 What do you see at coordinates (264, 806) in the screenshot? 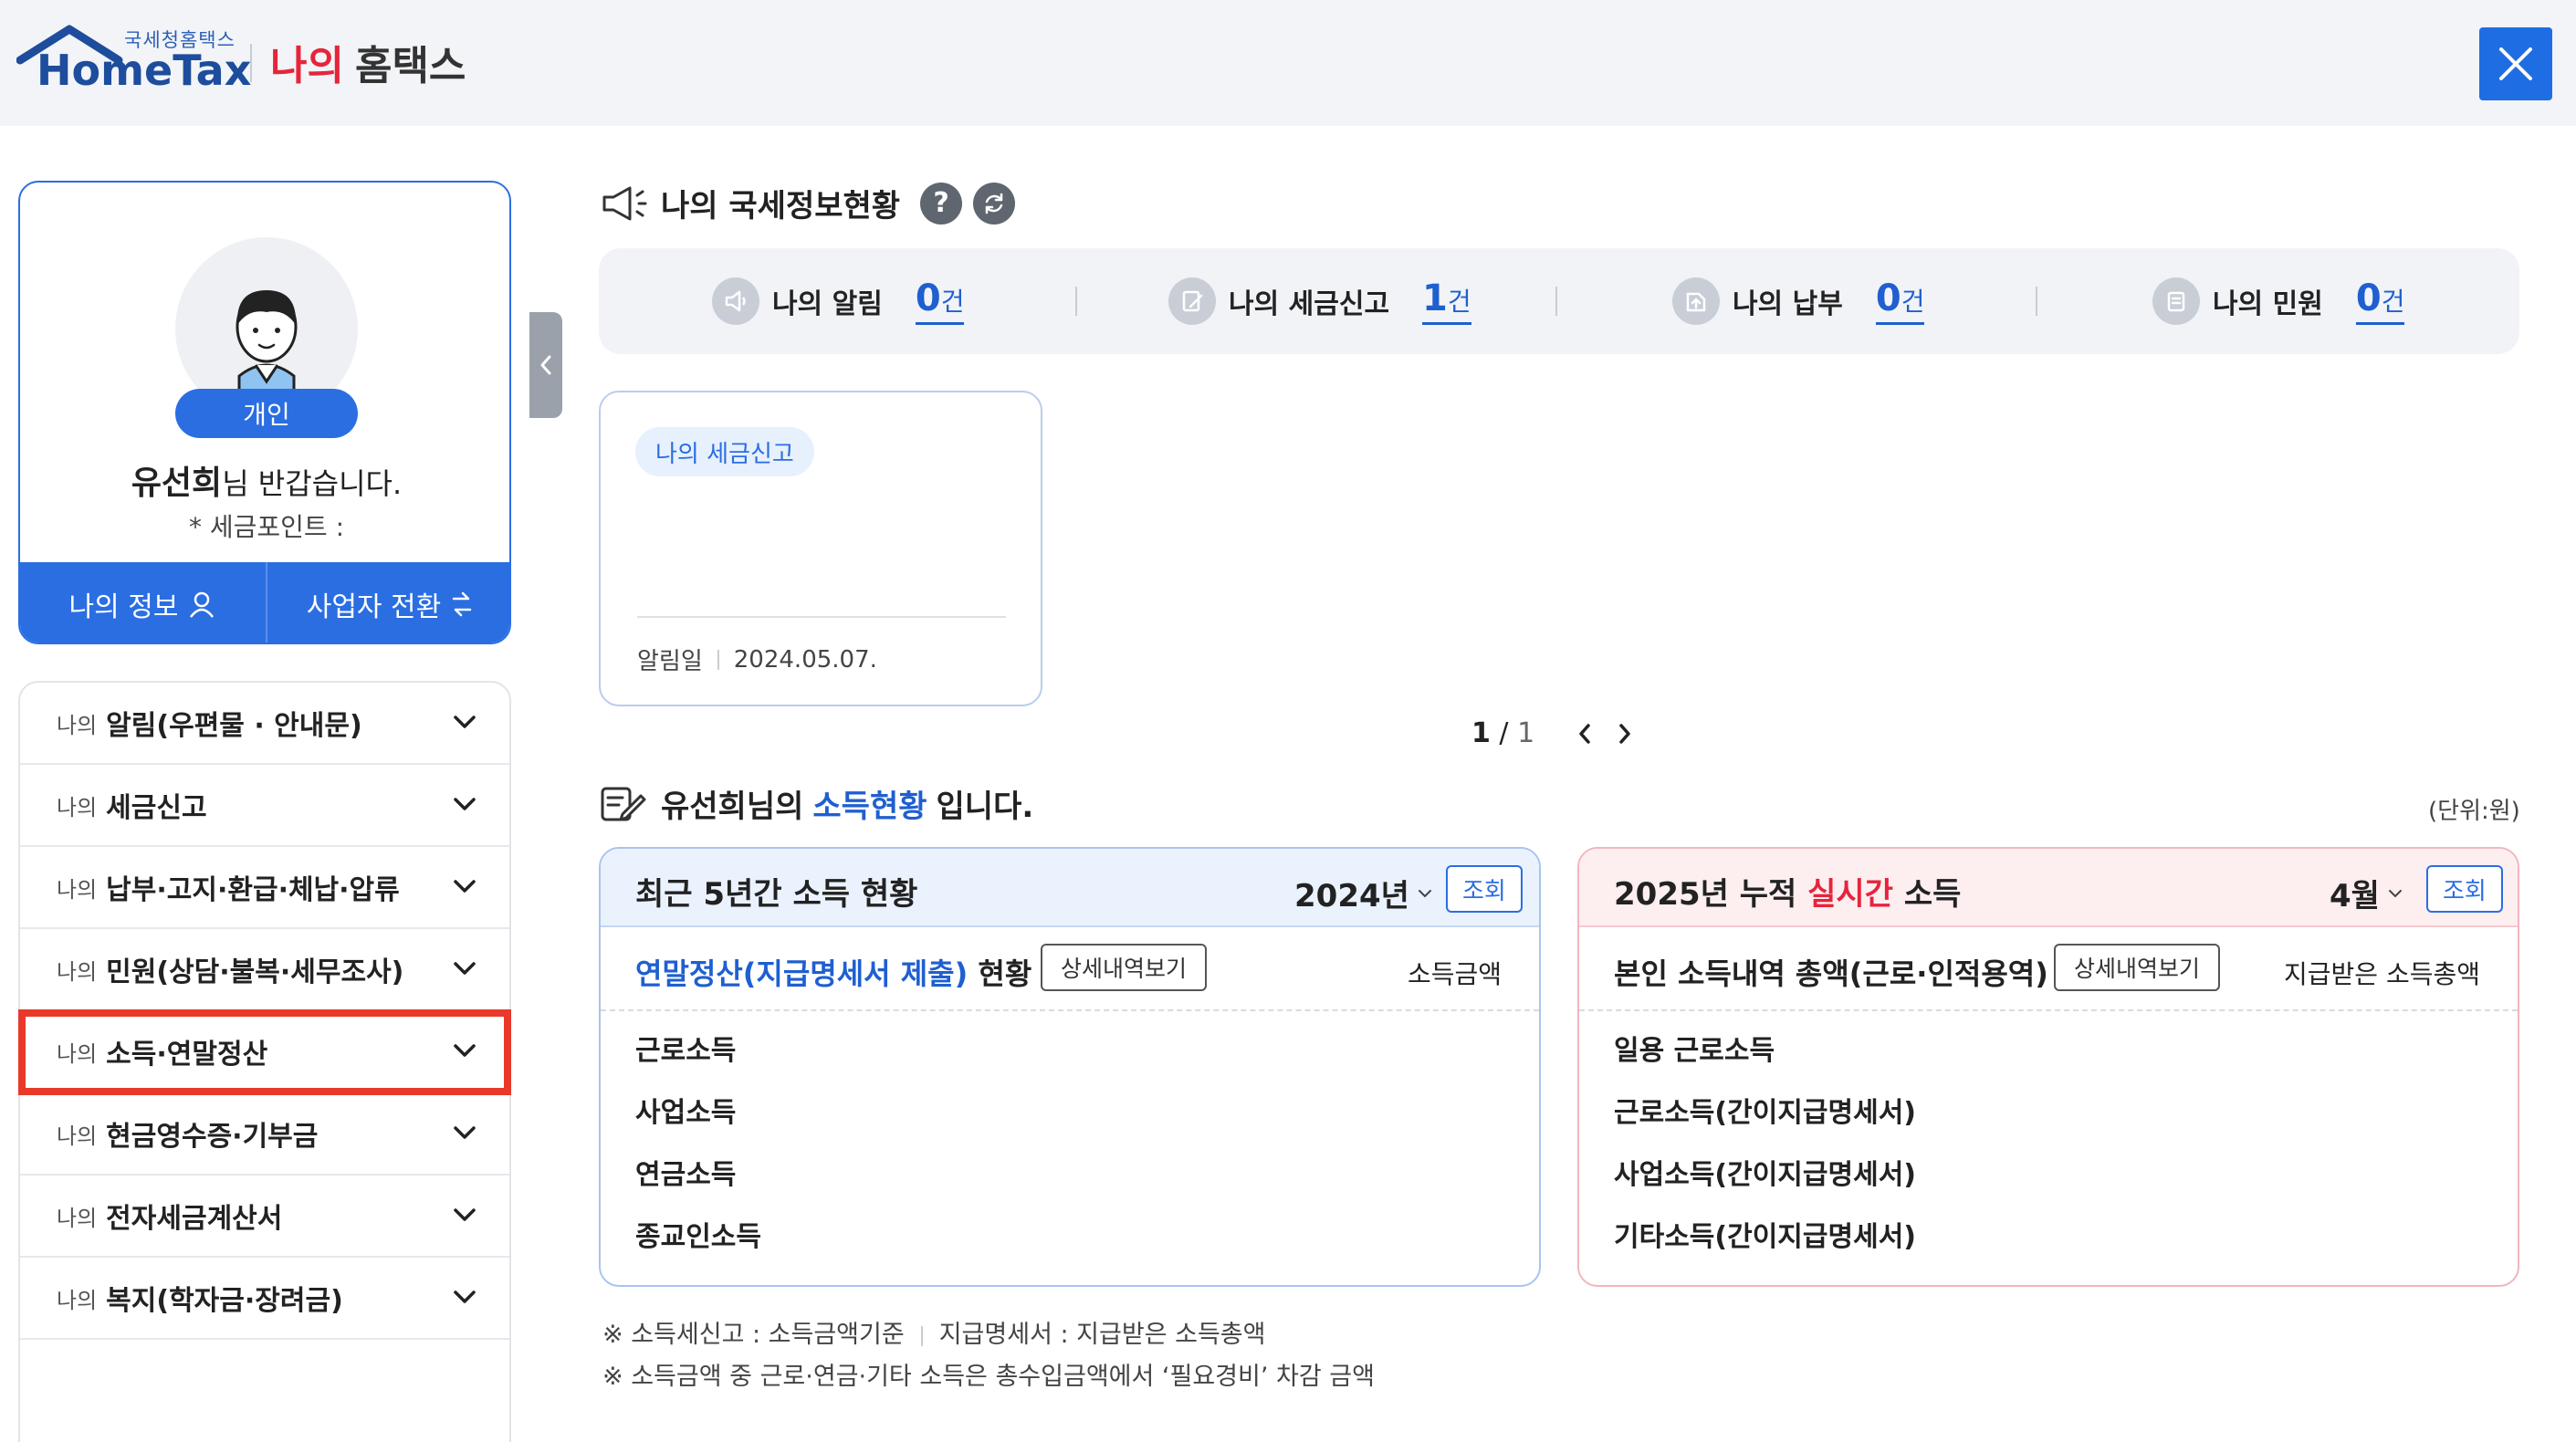
I see `menu-item-tax-filing: 나의 세금신고` at bounding box center [264, 806].